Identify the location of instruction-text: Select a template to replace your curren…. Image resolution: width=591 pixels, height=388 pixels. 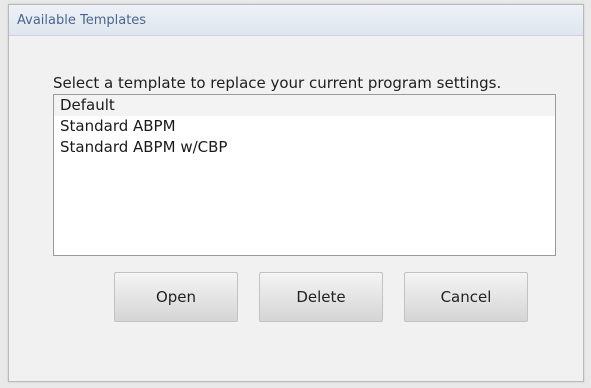
(277, 83).